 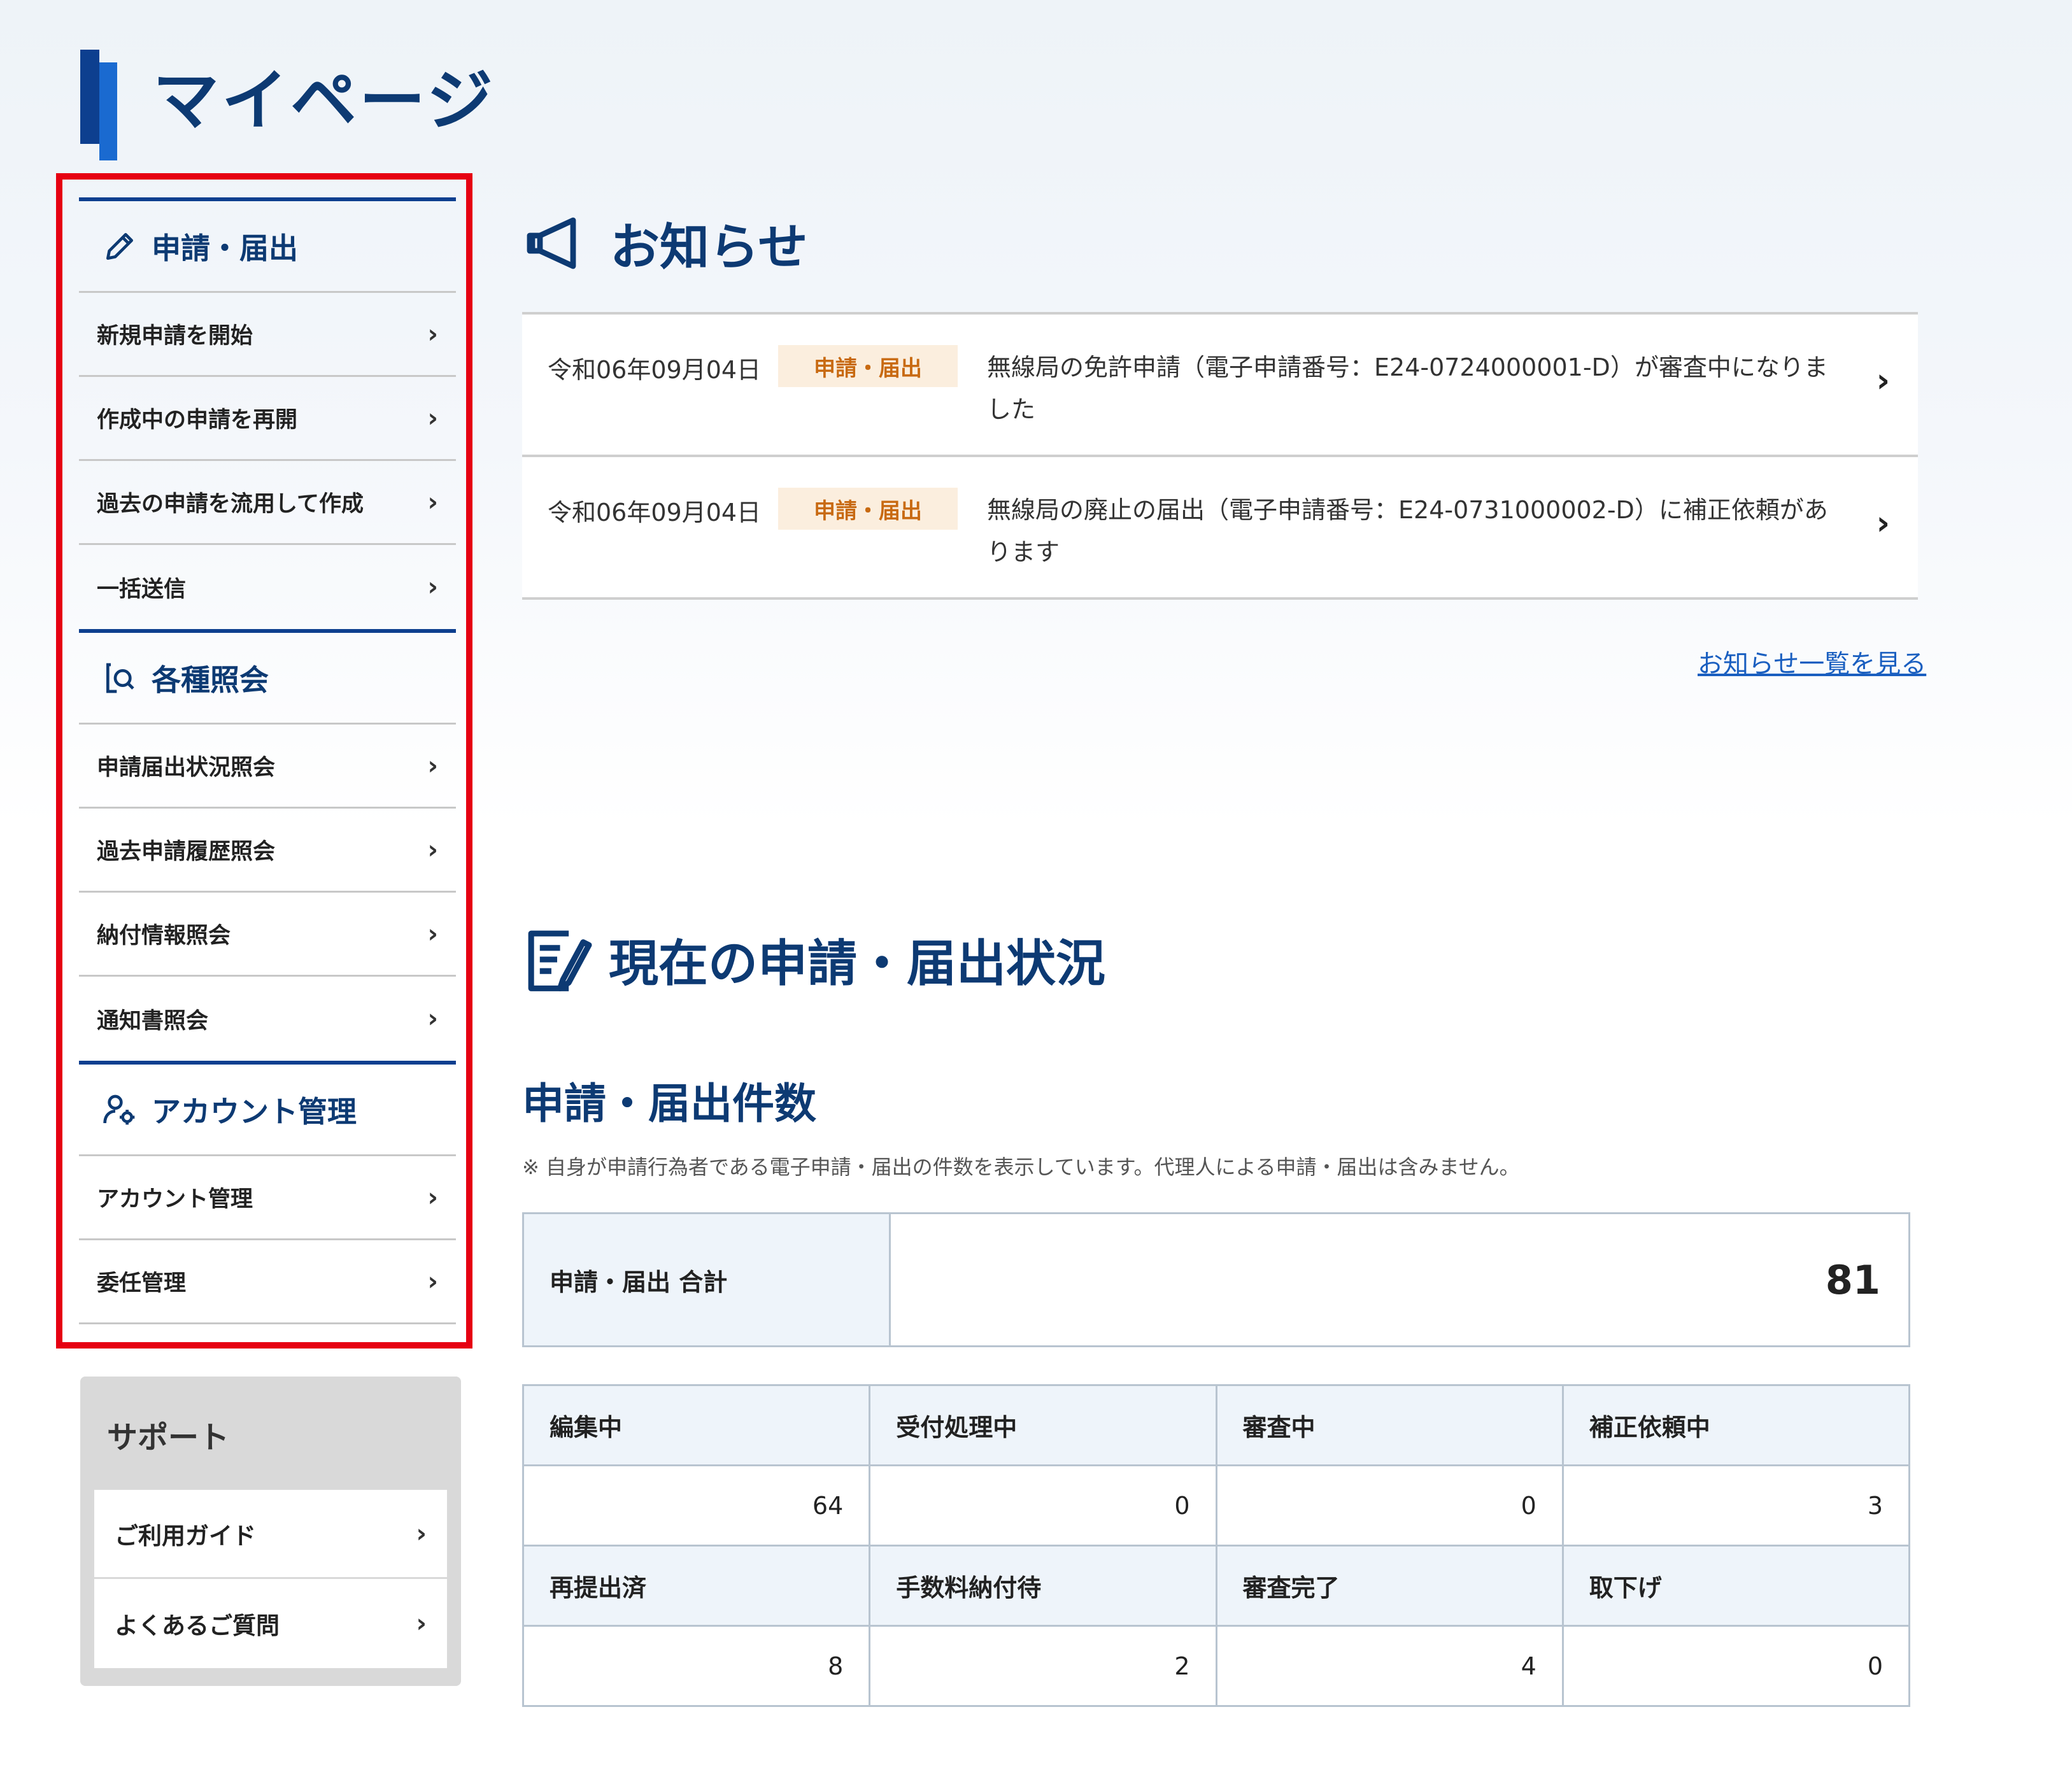 I want to click on table-value-row: 64 0 0 3, so click(x=1216, y=1505).